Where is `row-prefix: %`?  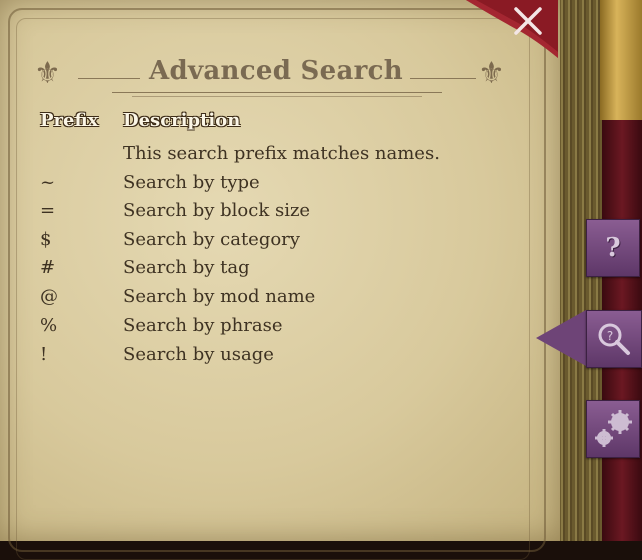
row-prefix: % is located at coordinates (49, 325).